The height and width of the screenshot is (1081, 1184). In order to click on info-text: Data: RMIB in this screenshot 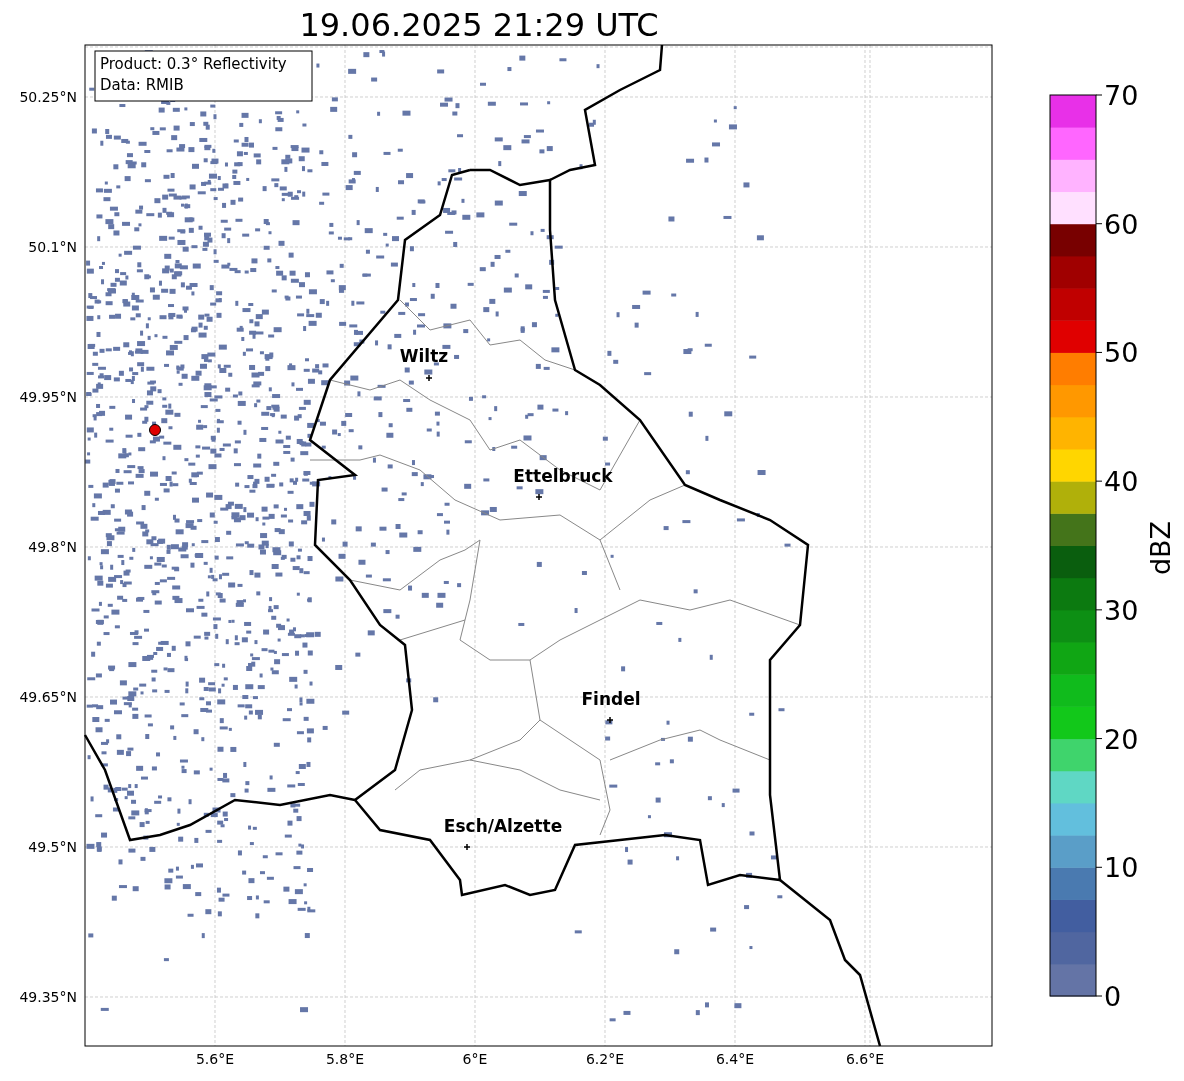, I will do `click(142, 85)`.